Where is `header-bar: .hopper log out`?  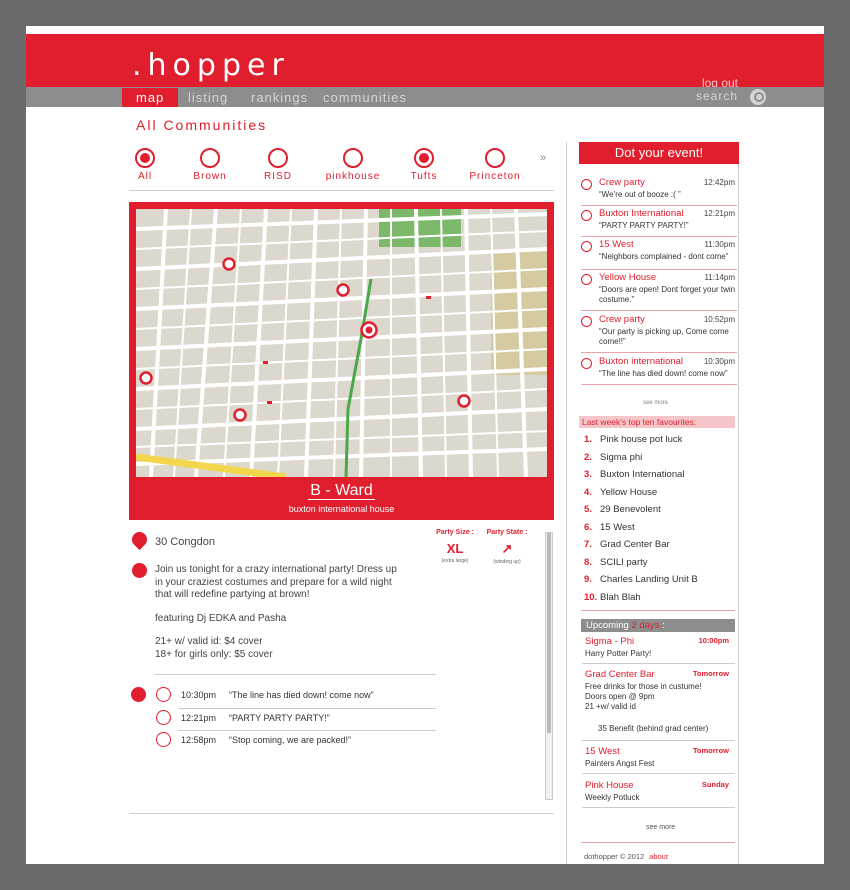 header-bar: .hopper log out is located at coordinates (425, 62).